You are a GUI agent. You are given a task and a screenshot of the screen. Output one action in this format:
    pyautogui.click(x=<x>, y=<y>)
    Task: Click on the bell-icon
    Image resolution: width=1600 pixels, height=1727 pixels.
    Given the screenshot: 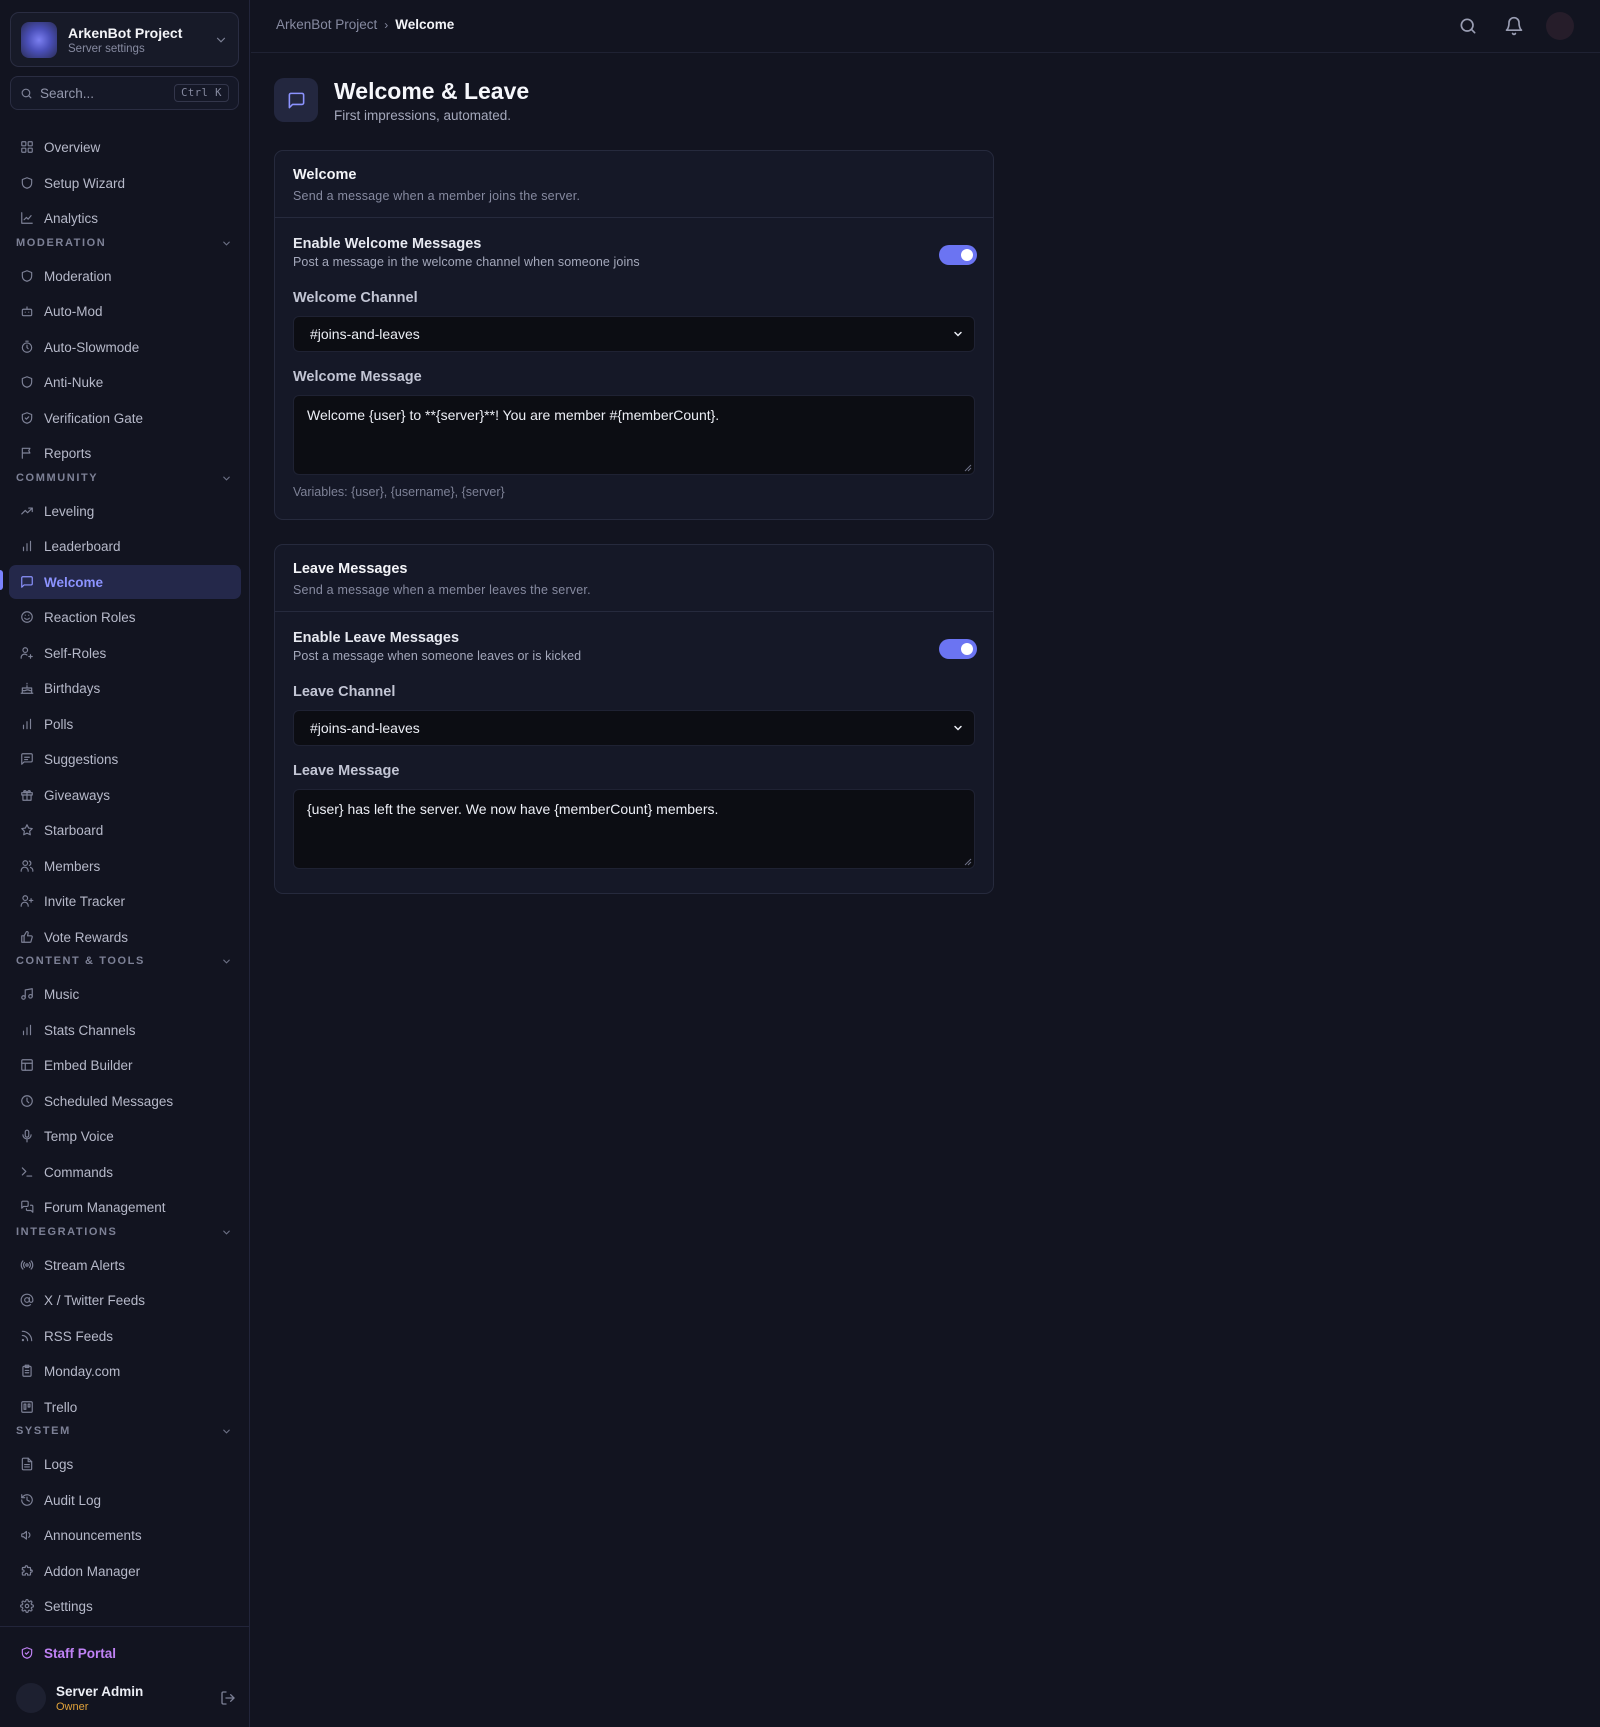 What is the action you would take?
    pyautogui.click(x=1514, y=26)
    